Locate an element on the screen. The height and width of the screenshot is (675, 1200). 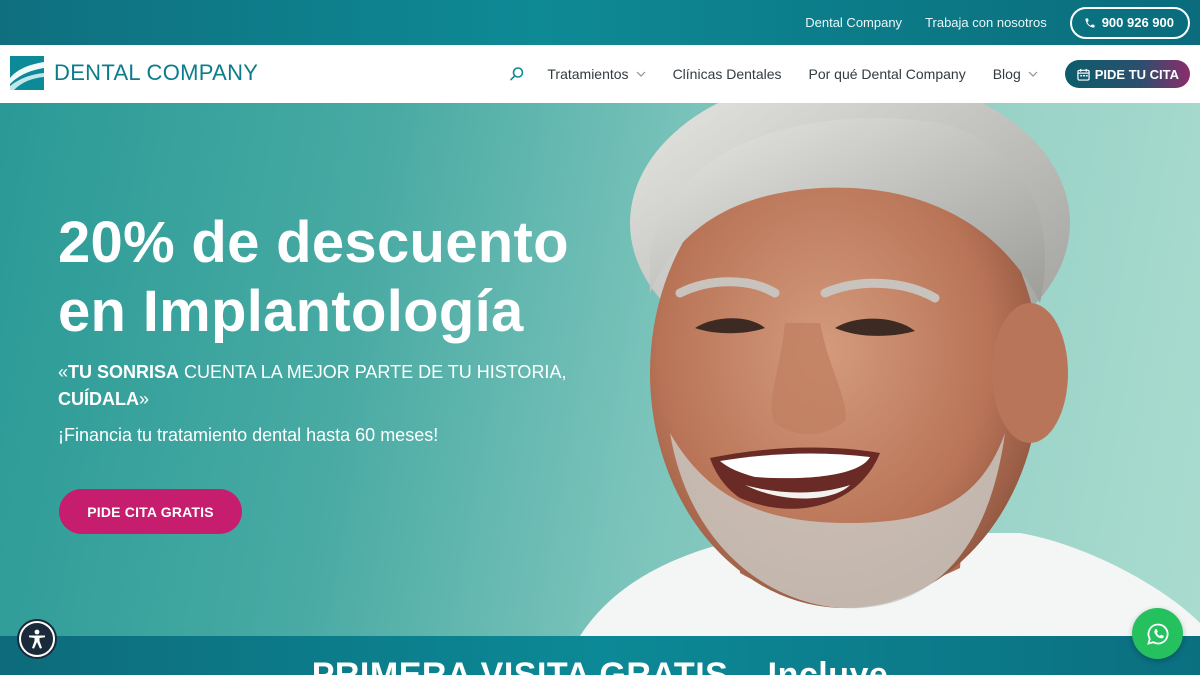
hero-title-line-2: en Implantología is located at coordinates (291, 311).